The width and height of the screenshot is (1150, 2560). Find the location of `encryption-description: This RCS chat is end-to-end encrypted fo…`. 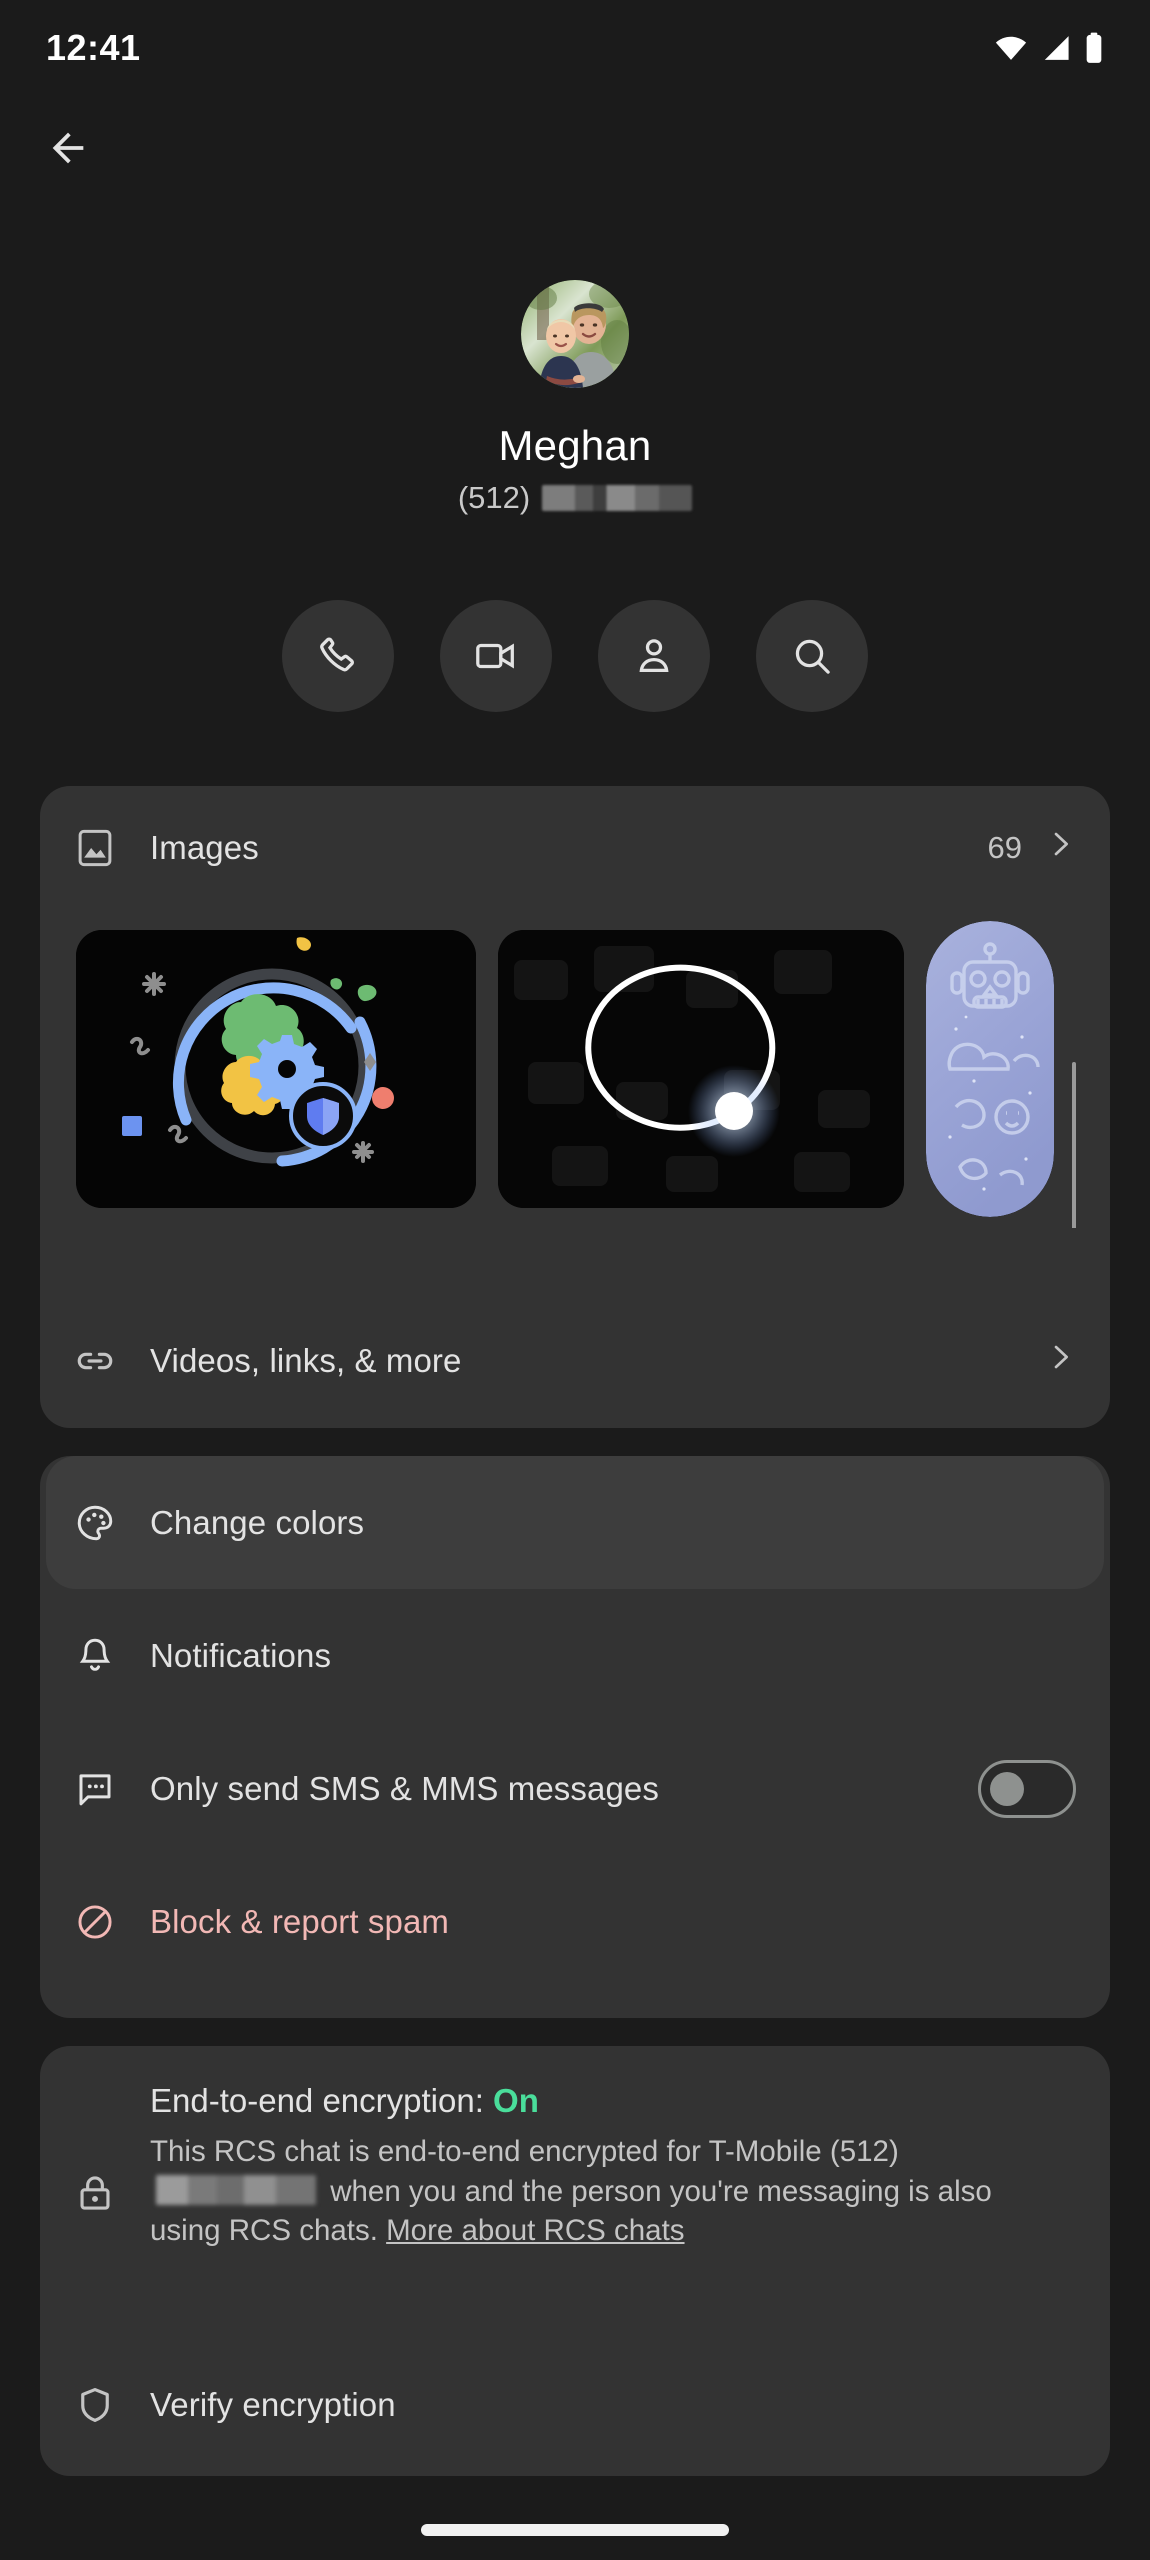

encryption-description: This RCS chat is end-to-end encrypted fo… is located at coordinates (608, 2191).